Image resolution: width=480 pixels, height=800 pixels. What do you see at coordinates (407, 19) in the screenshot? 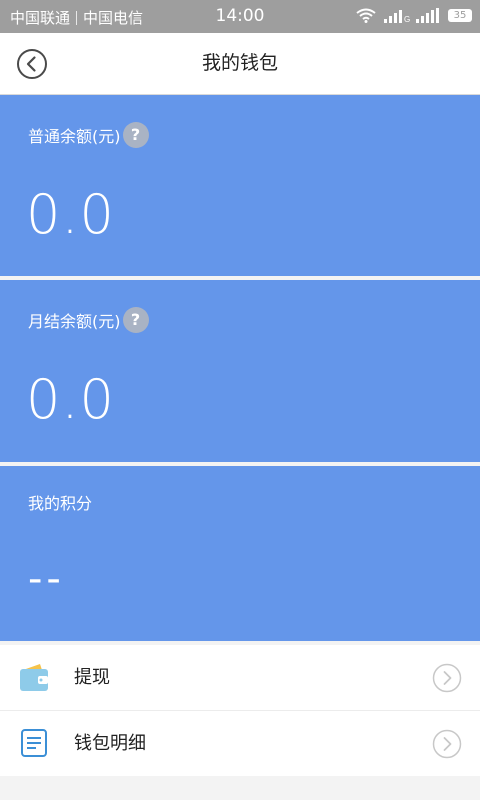
I see `svg-text: G` at bounding box center [407, 19].